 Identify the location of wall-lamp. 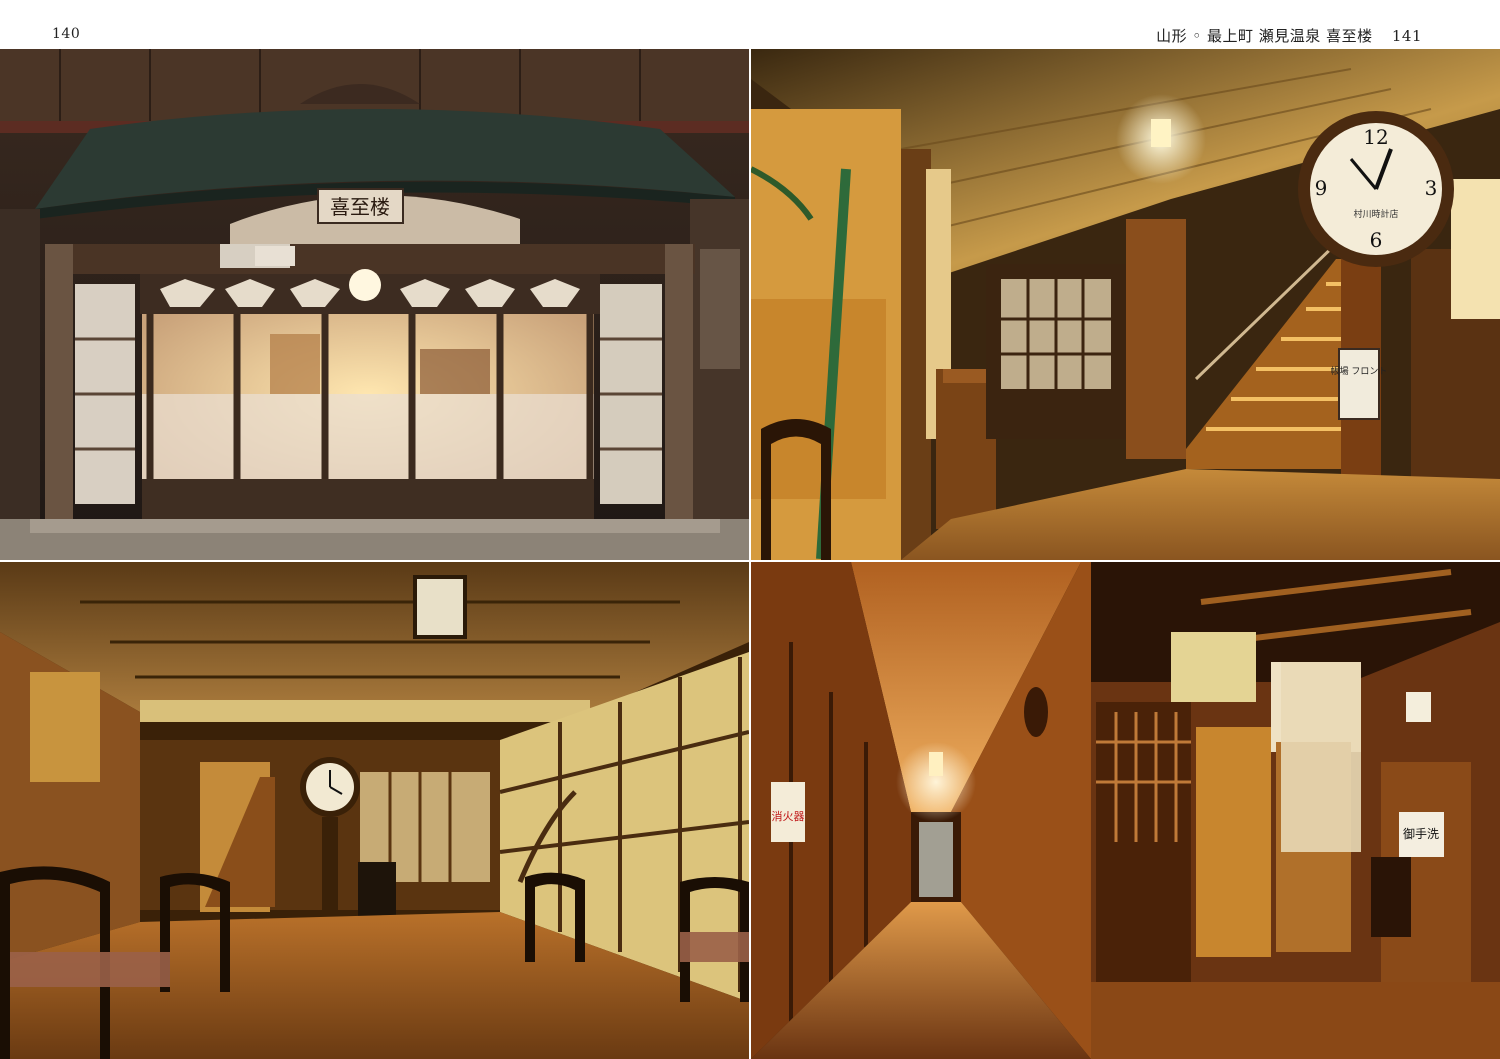
(1418, 707).